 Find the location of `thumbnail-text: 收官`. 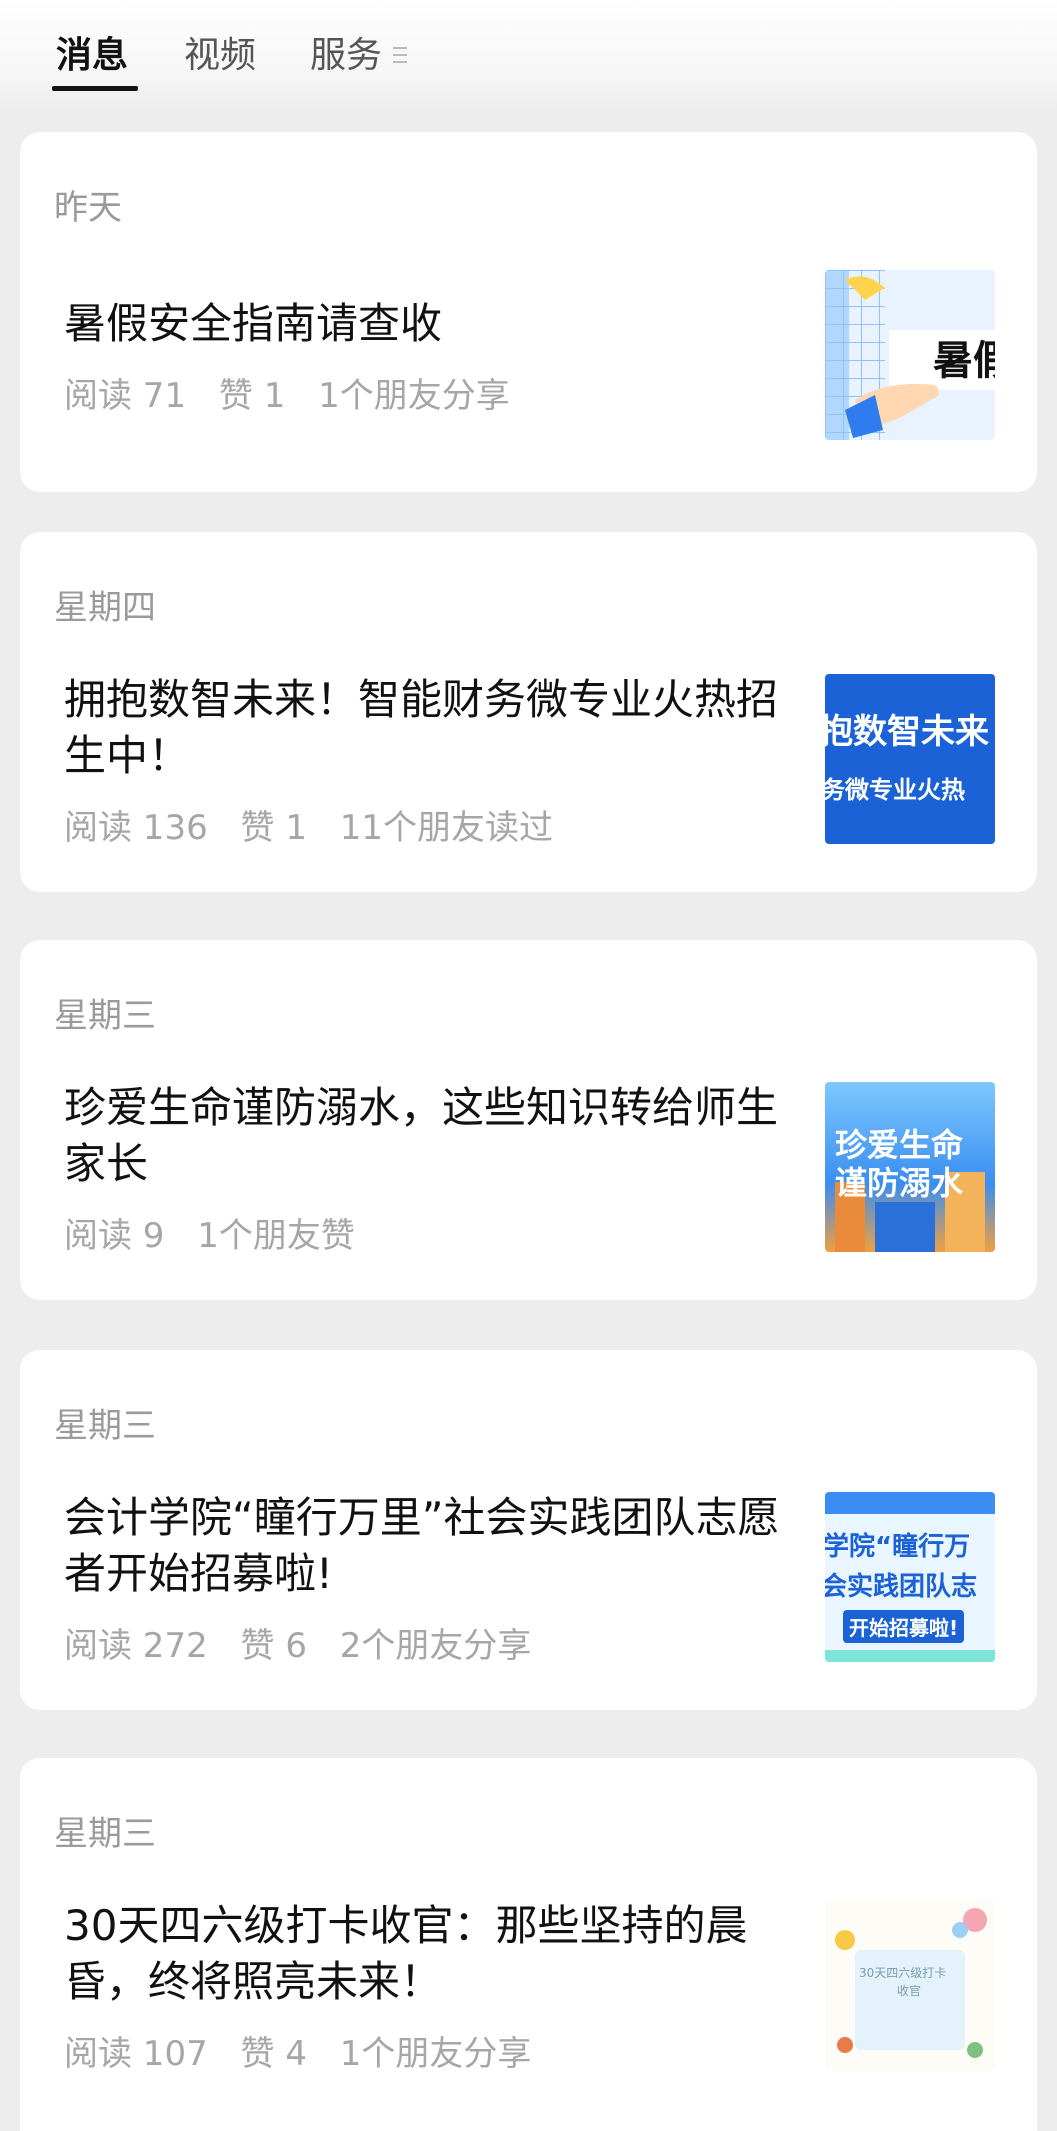

thumbnail-text: 收官 is located at coordinates (909, 1991).